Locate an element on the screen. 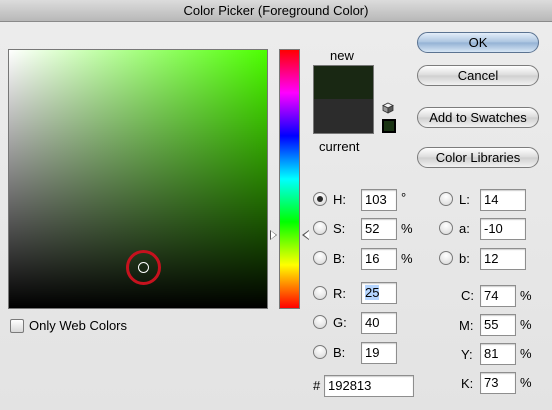  yellow-label: Y: is located at coordinates (467, 354).